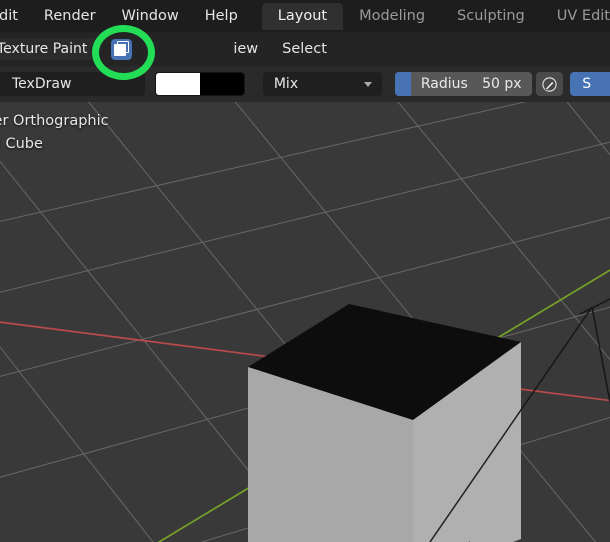  I want to click on viewport-header: Texture Paint iew Select, so click(305, 49).